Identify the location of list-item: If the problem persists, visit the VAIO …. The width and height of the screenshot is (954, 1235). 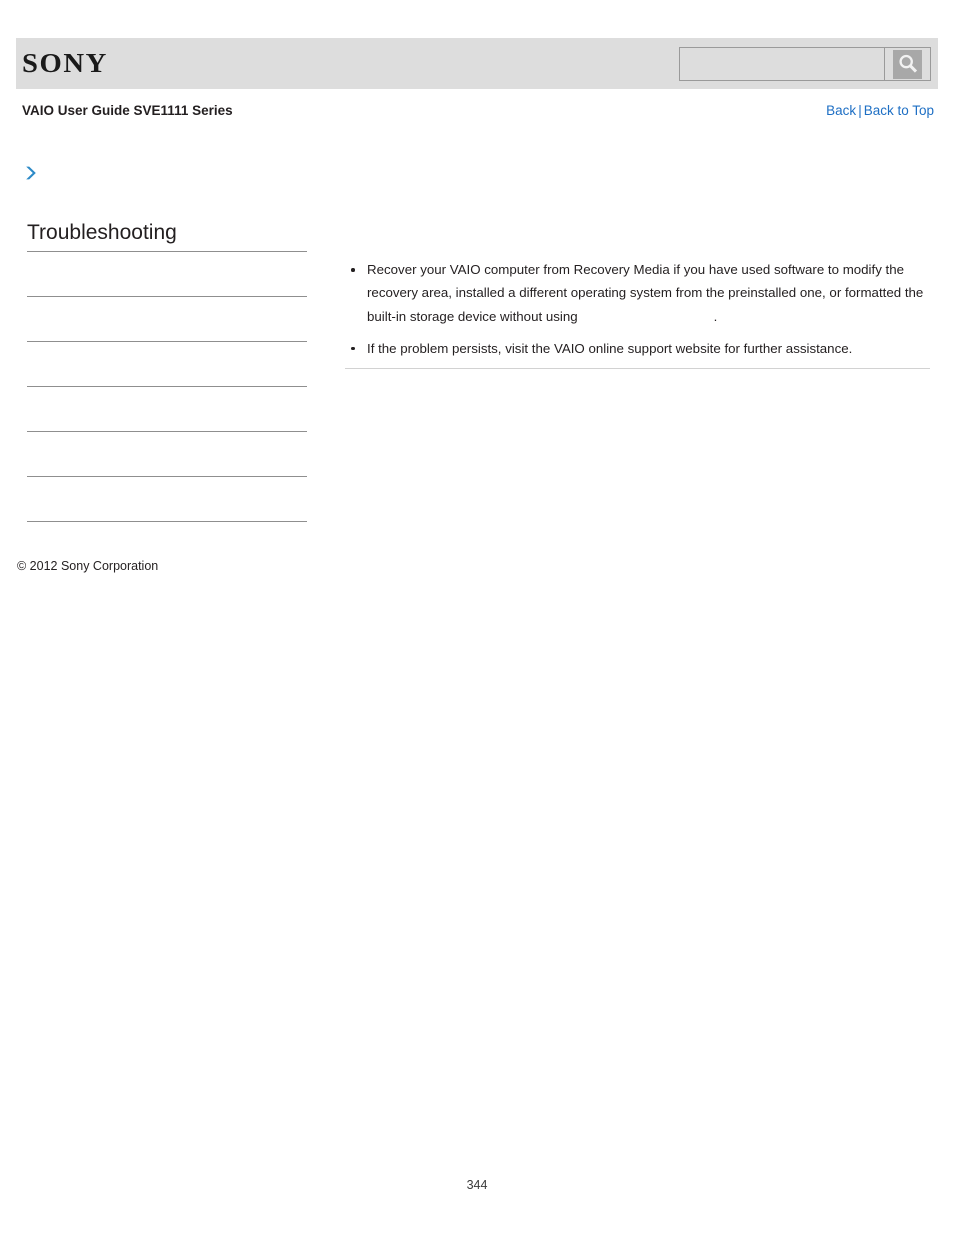
(640, 348).